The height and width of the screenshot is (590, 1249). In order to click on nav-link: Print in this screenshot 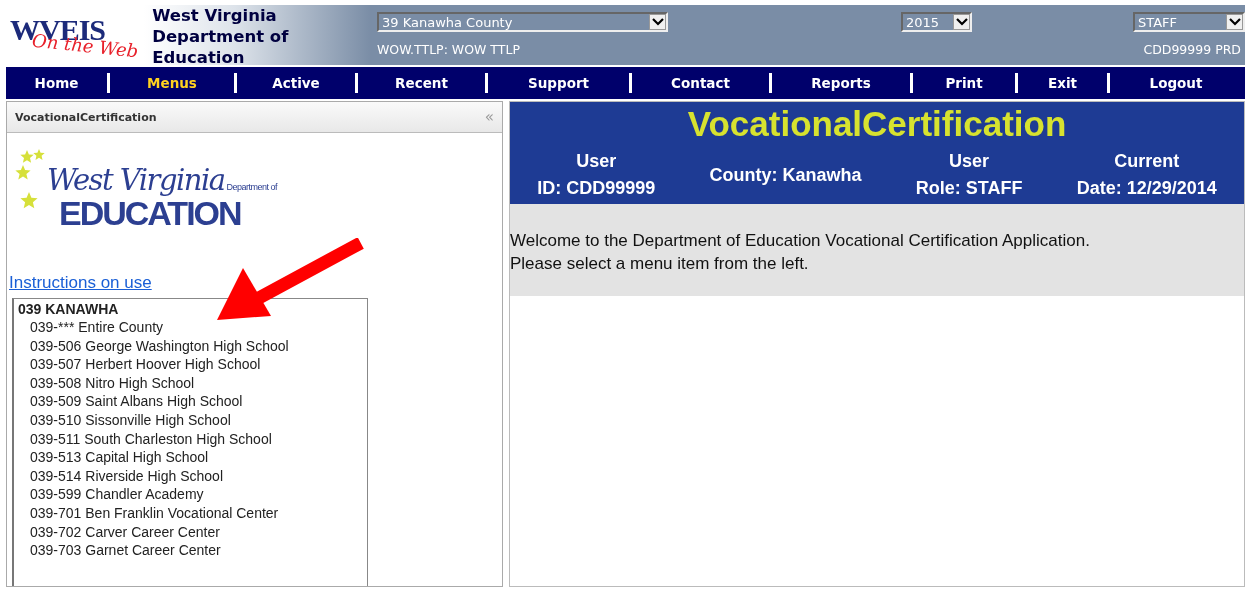, I will do `click(964, 83)`.